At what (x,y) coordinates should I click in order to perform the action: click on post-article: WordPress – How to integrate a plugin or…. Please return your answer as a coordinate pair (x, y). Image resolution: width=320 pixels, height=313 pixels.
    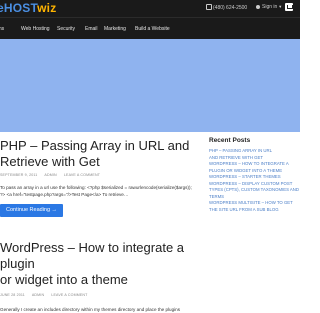
    Looking at the image, I should click on (100, 276).